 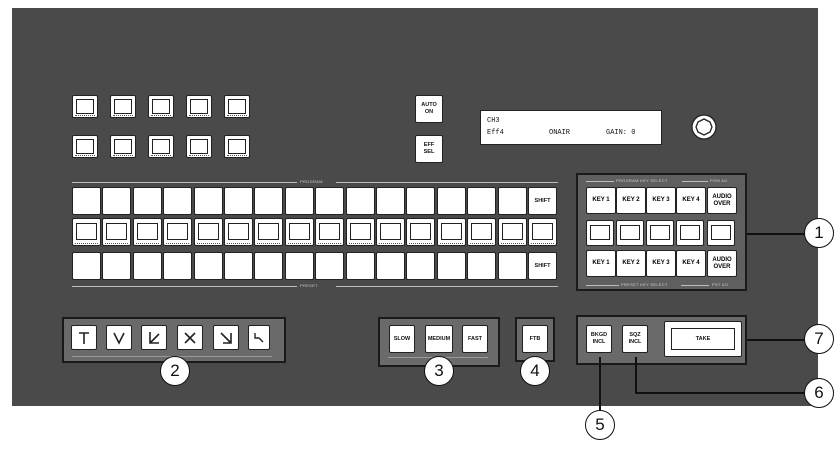 What do you see at coordinates (775, 340) in the screenshot?
I see `callout-7-line` at bounding box center [775, 340].